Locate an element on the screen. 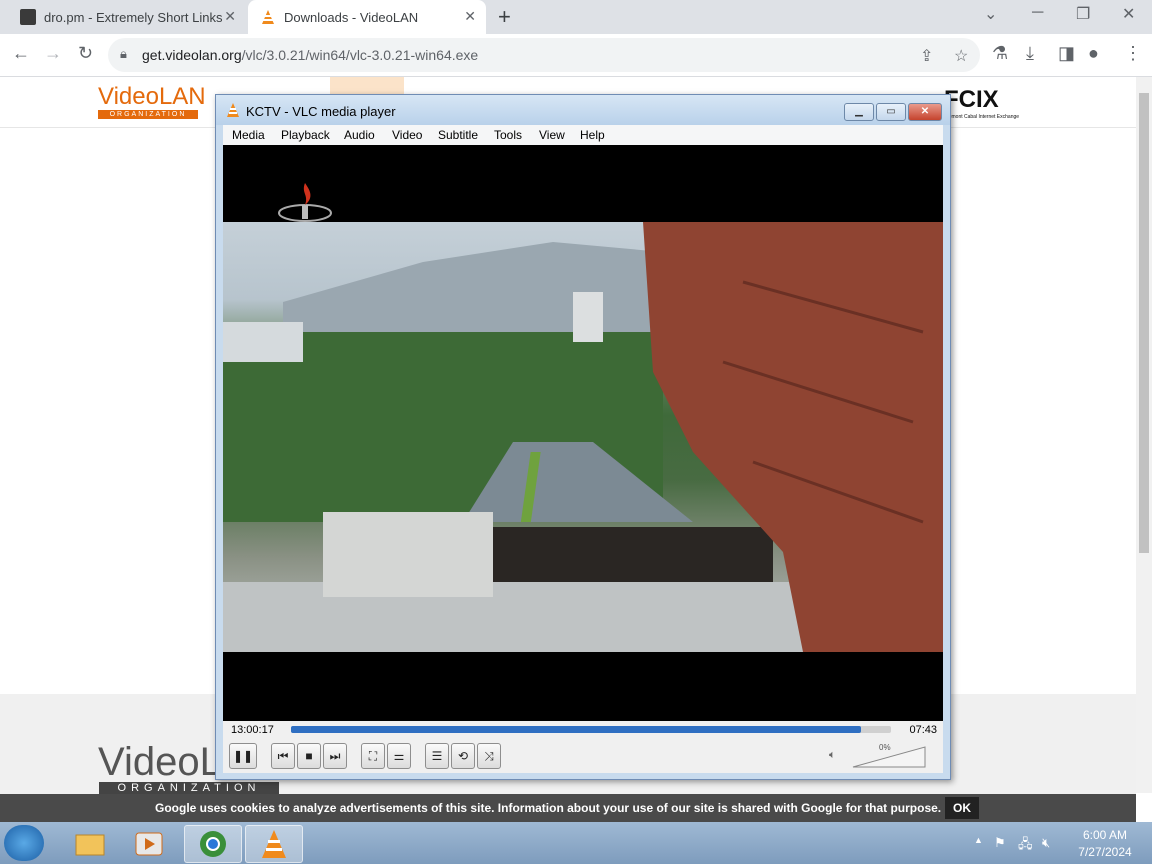 Image resolution: width=1152 pixels, height=867 pixels. side-panel-icon: ◨ is located at coordinates (1066, 53).